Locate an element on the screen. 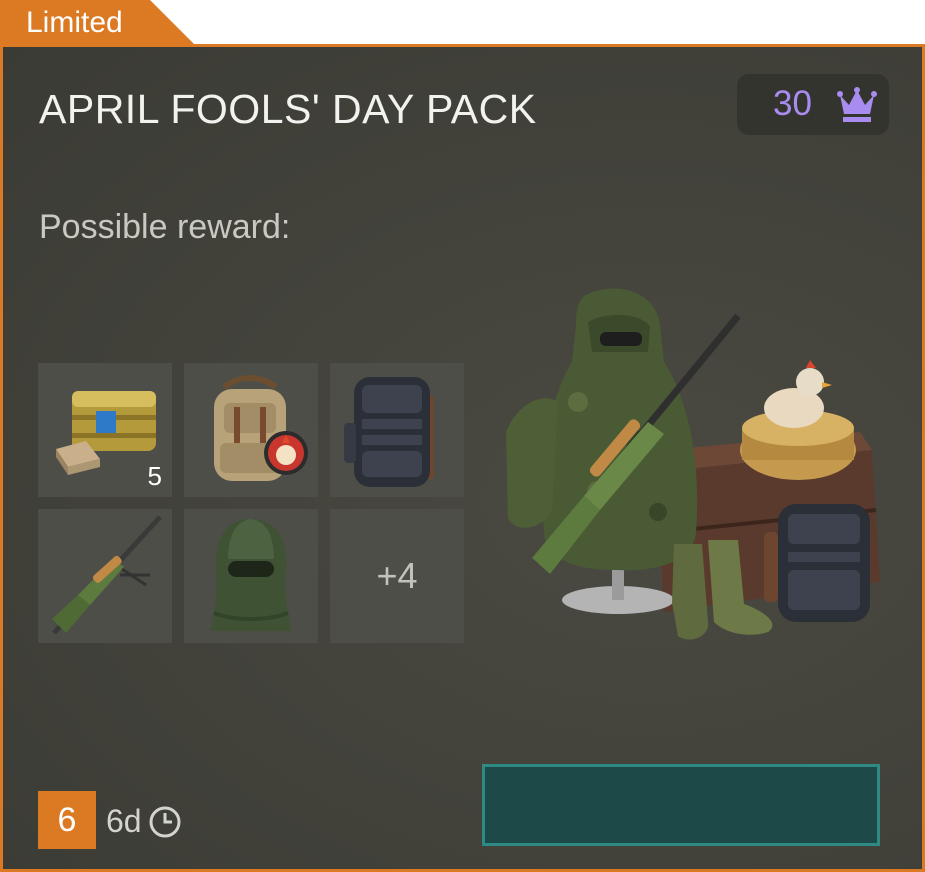  limited-label: Limited is located at coordinates (74, 22).